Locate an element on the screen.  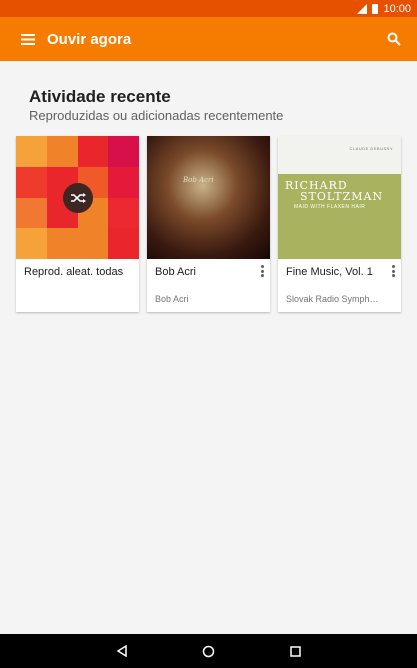
album-art-text: Bob Acri is located at coordinates (198, 180).